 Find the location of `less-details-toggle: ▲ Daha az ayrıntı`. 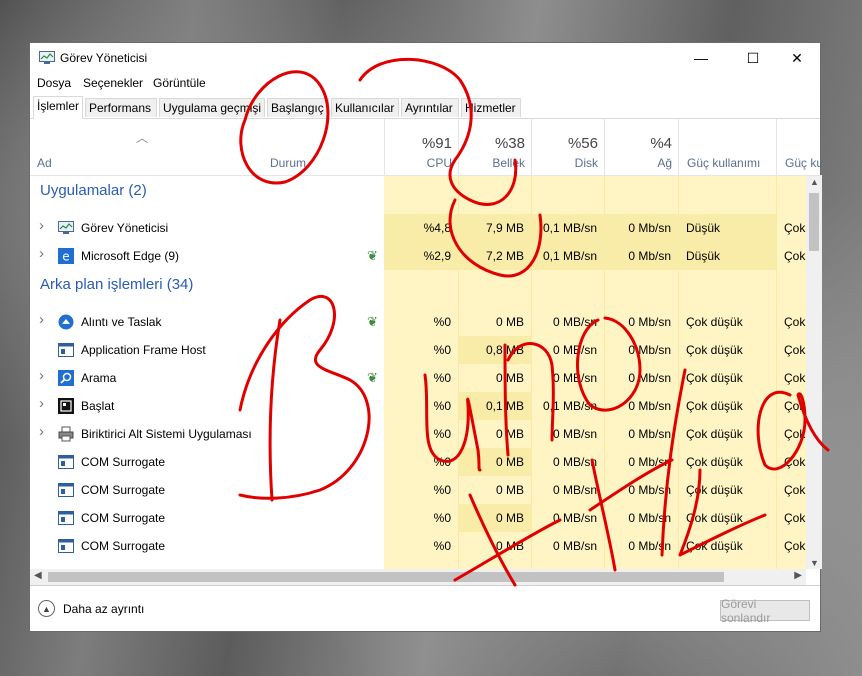

less-details-toggle: ▲ Daha az ayrıntı is located at coordinates (91, 608).